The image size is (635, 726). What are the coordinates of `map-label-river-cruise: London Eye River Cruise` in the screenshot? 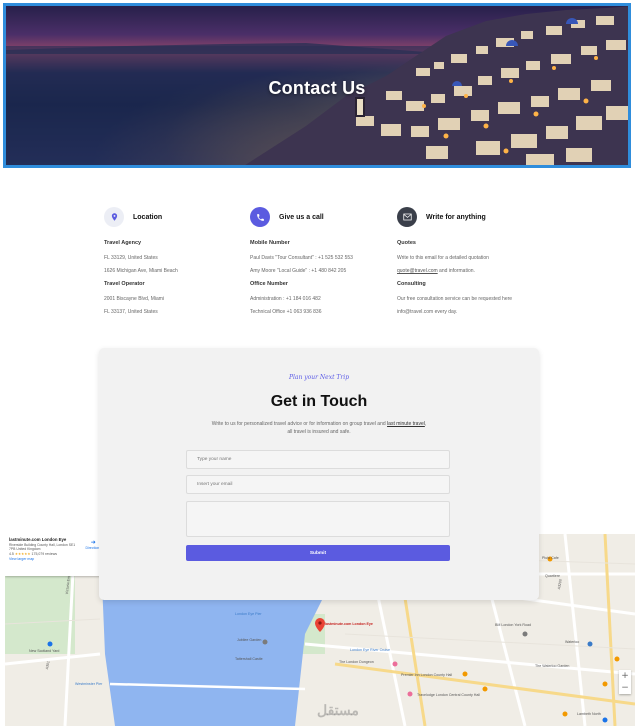 It's located at (370, 650).